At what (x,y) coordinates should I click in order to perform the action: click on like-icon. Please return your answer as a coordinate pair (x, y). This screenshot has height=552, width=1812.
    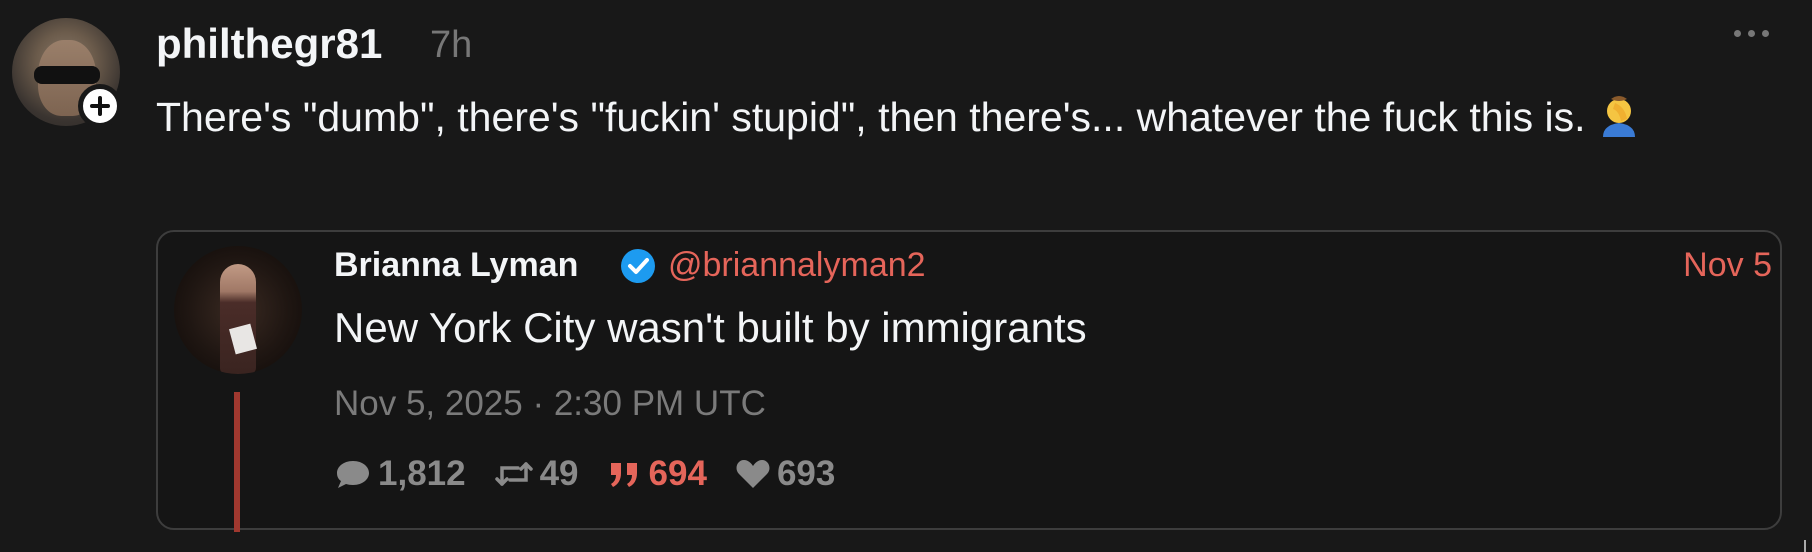
    Looking at the image, I should click on (753, 474).